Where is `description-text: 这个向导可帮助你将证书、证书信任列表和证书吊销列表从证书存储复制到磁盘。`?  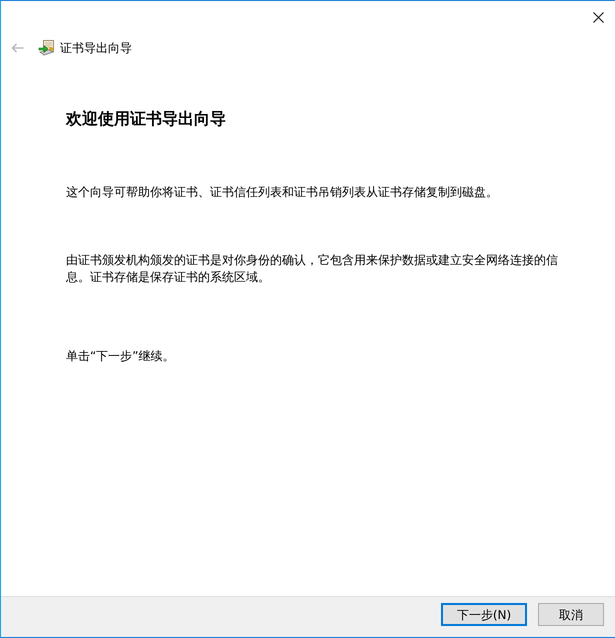
description-text: 这个向导可帮助你将证书、证书信任列表和证书吊销列表从证书存储复制到磁盘。 is located at coordinates (282, 192).